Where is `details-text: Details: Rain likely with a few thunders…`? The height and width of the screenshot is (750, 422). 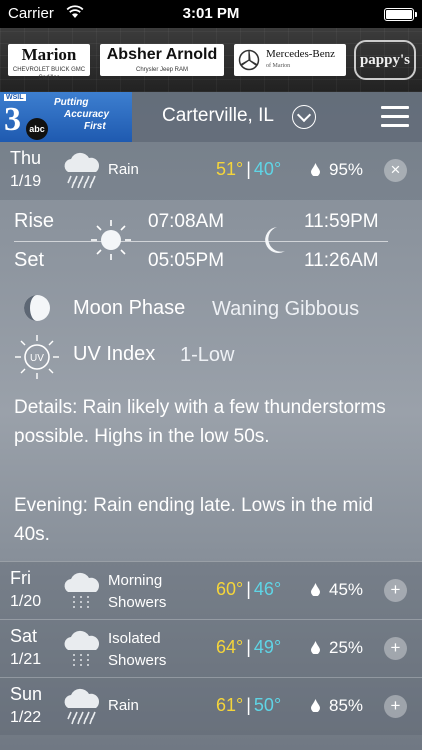
details-text: Details: Rain likely with a few thunders… is located at coordinates (200, 422).